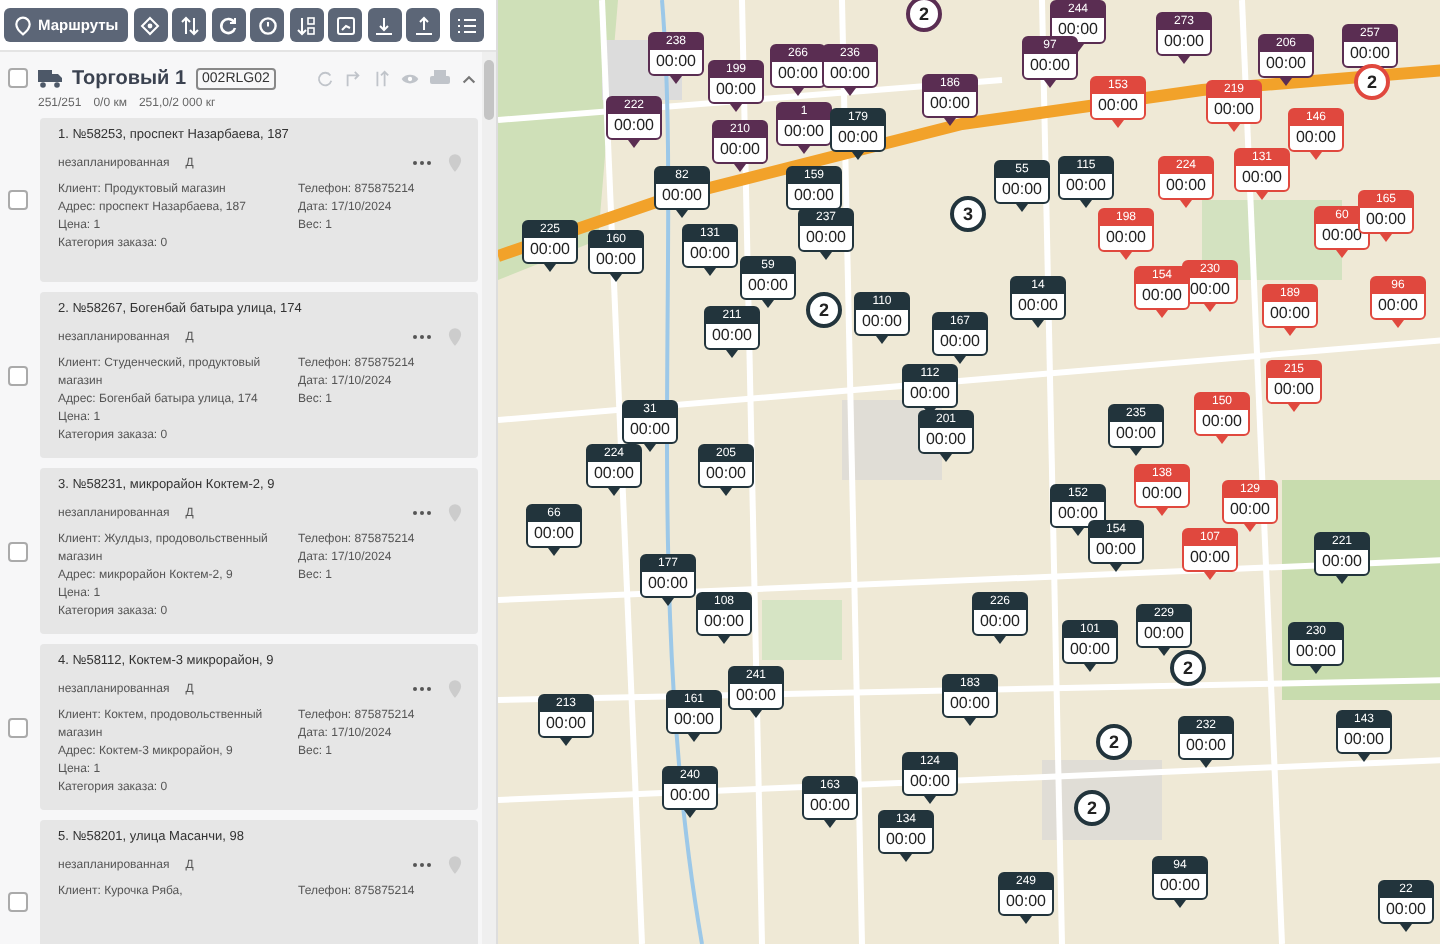 The width and height of the screenshot is (1440, 944). What do you see at coordinates (345, 25) in the screenshot?
I see `chart-icon` at bounding box center [345, 25].